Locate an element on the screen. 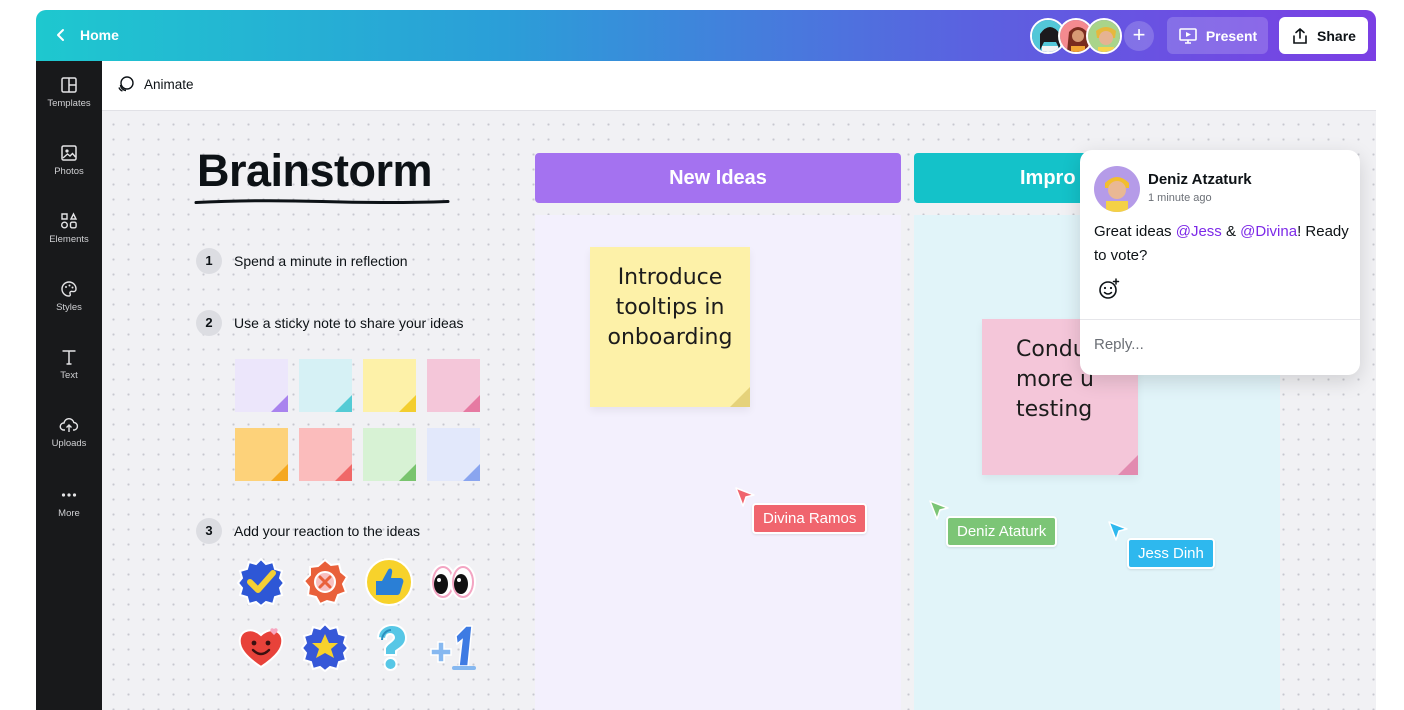 The width and height of the screenshot is (1404, 710). comment-divider is located at coordinates (1220, 319).